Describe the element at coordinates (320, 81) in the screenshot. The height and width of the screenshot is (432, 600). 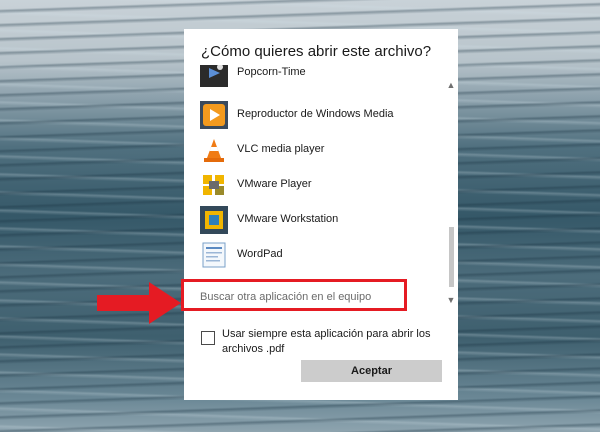
I see `app-item-popcorn-time: Popcorn-Time` at that location.